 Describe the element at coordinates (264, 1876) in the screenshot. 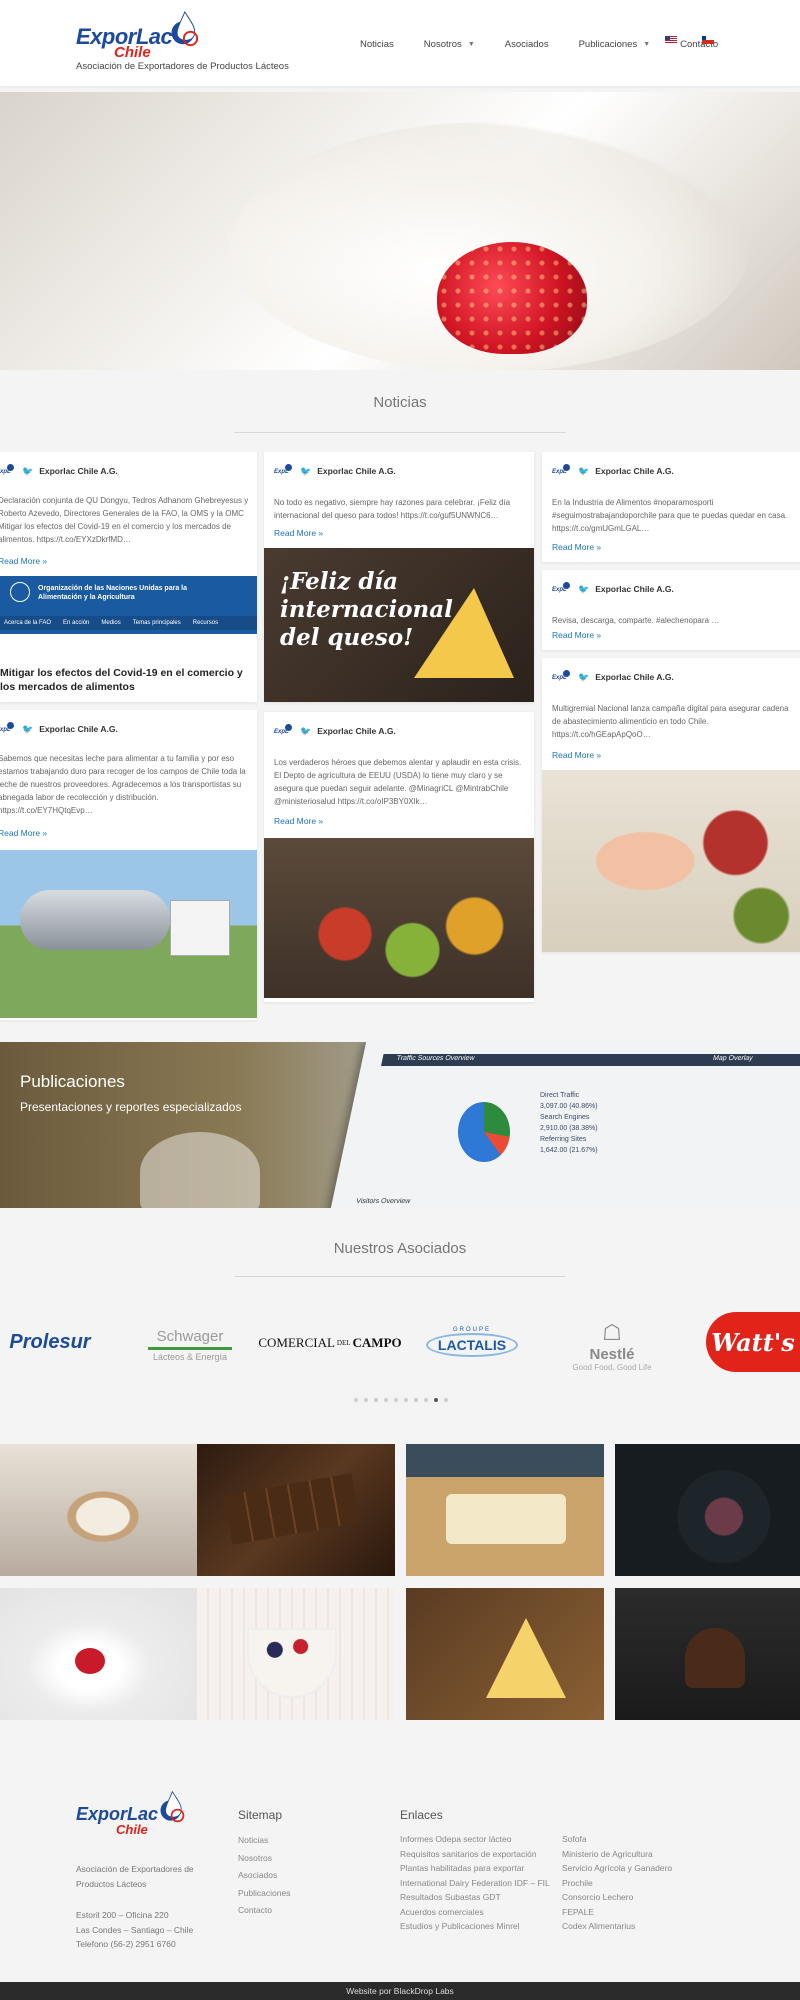

I see `footer-link-asociados: Asociados` at that location.